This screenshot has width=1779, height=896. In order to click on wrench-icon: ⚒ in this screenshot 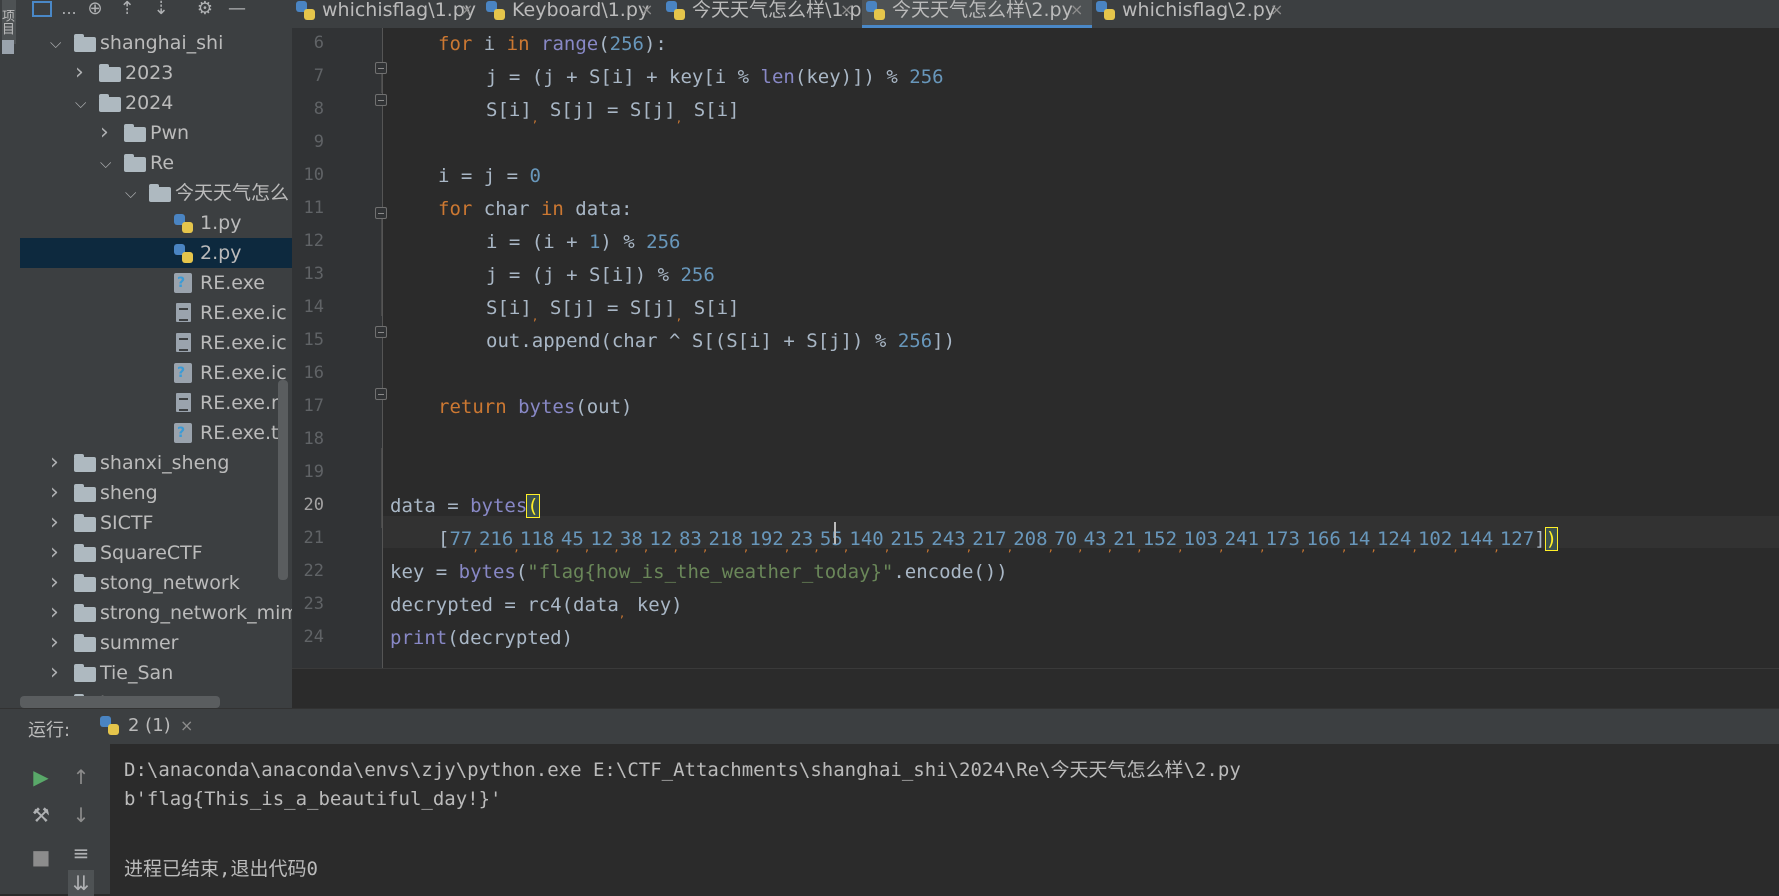, I will do `click(41, 815)`.